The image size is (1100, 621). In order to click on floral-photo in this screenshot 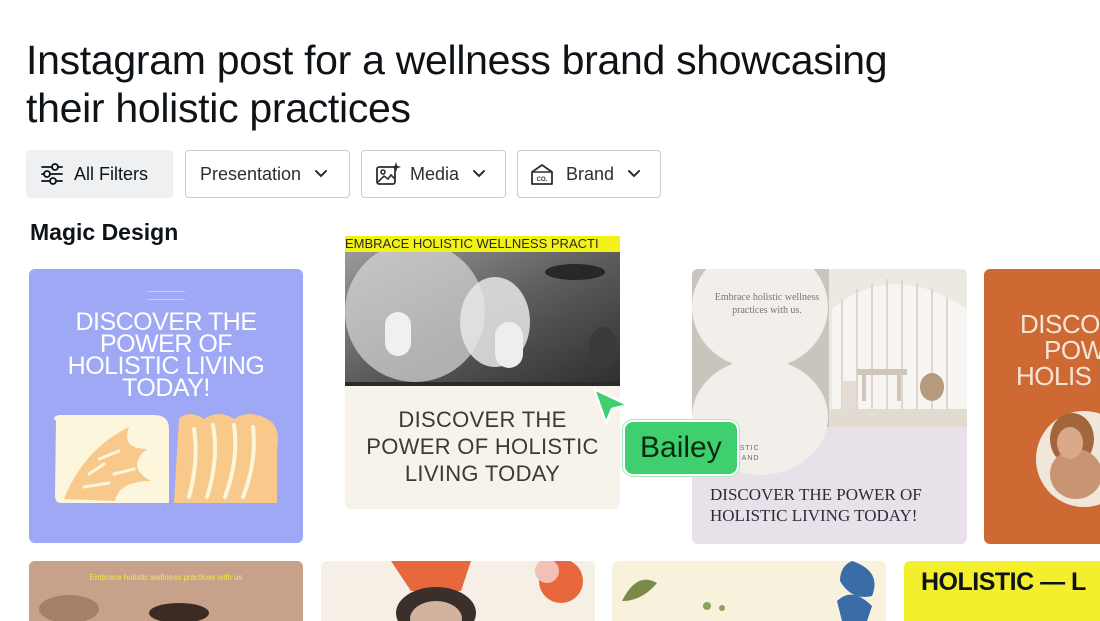, I will do `click(458, 591)`.